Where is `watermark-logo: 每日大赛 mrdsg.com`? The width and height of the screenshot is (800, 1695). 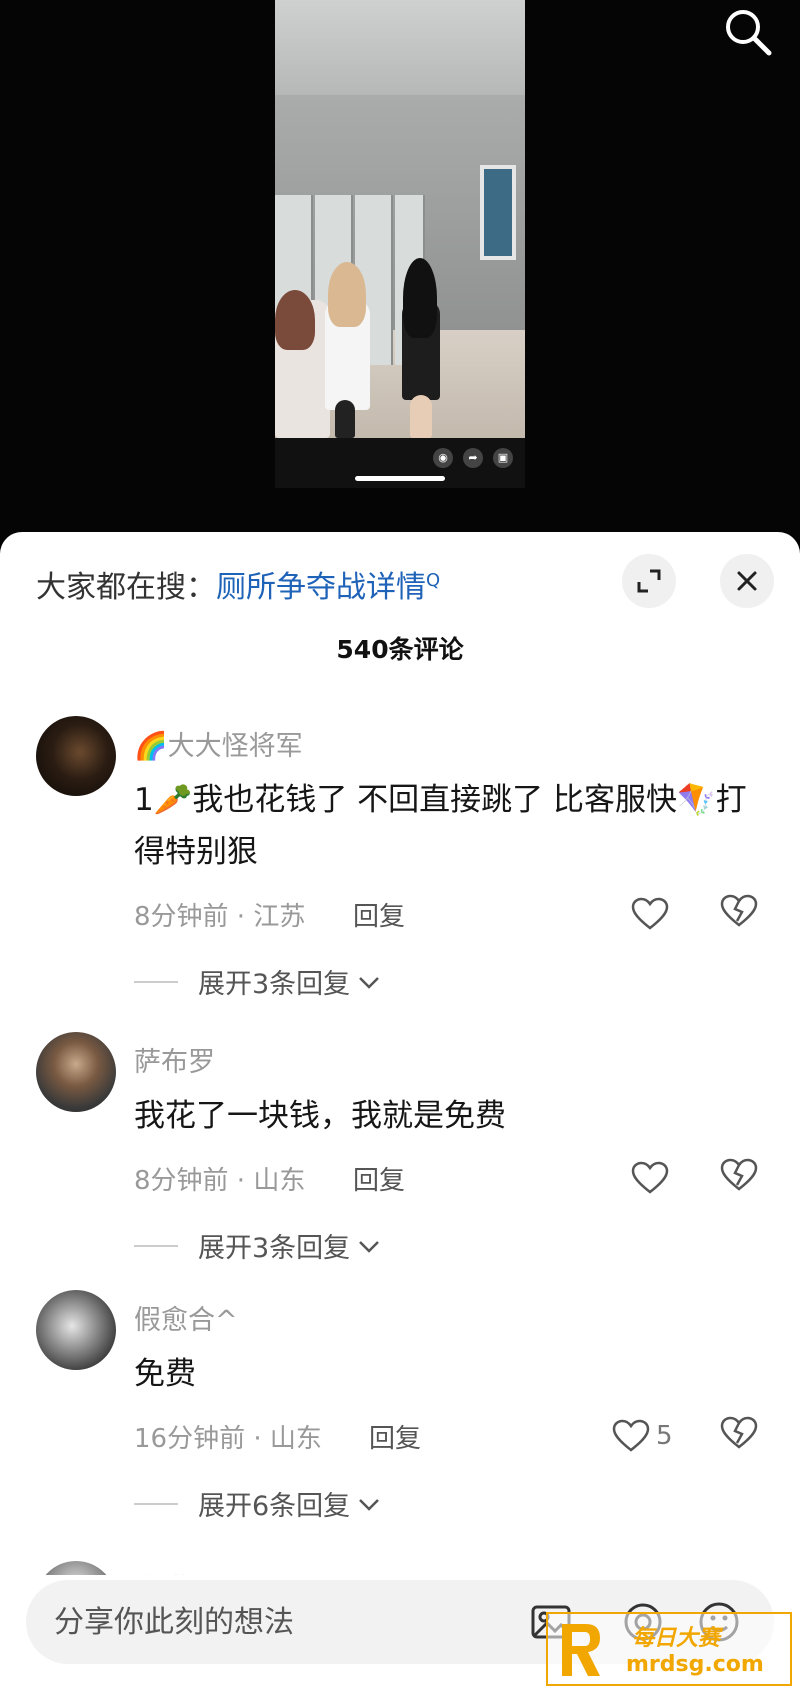 watermark-logo: 每日大赛 mrdsg.com is located at coordinates (669, 1649).